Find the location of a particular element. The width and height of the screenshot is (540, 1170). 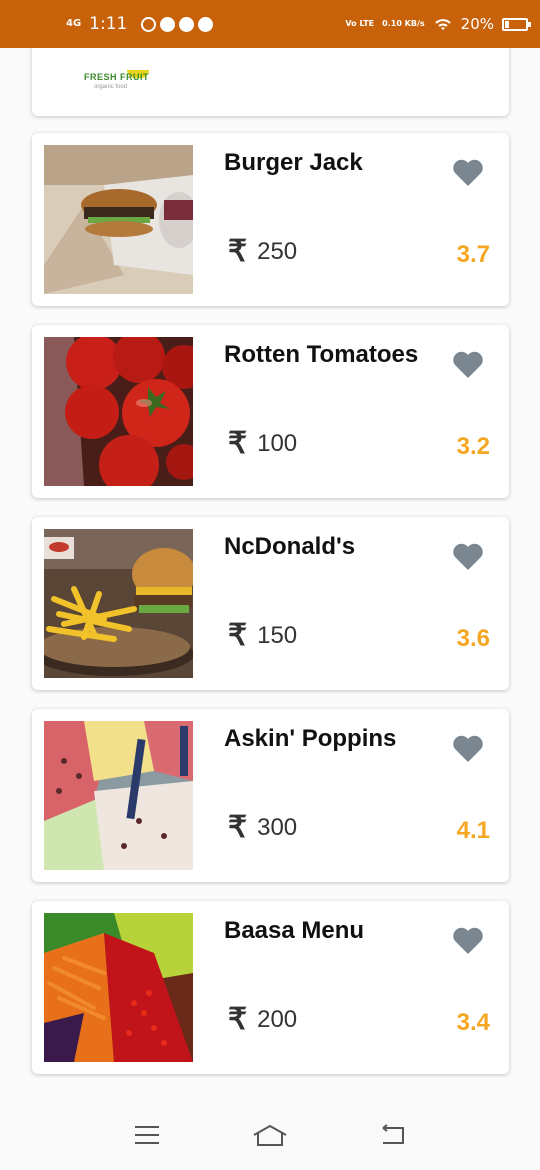

system-nav-bar is located at coordinates (270, 1135).